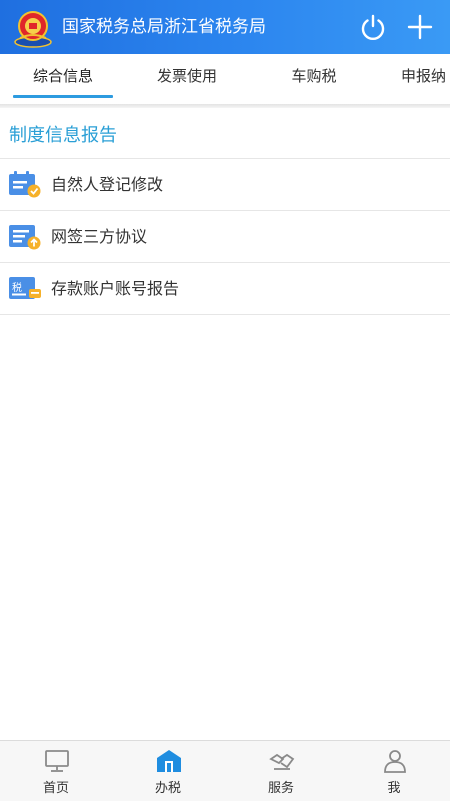 The image size is (450, 801). What do you see at coordinates (25, 237) in the screenshot?
I see `agreement-icon` at bounding box center [25, 237].